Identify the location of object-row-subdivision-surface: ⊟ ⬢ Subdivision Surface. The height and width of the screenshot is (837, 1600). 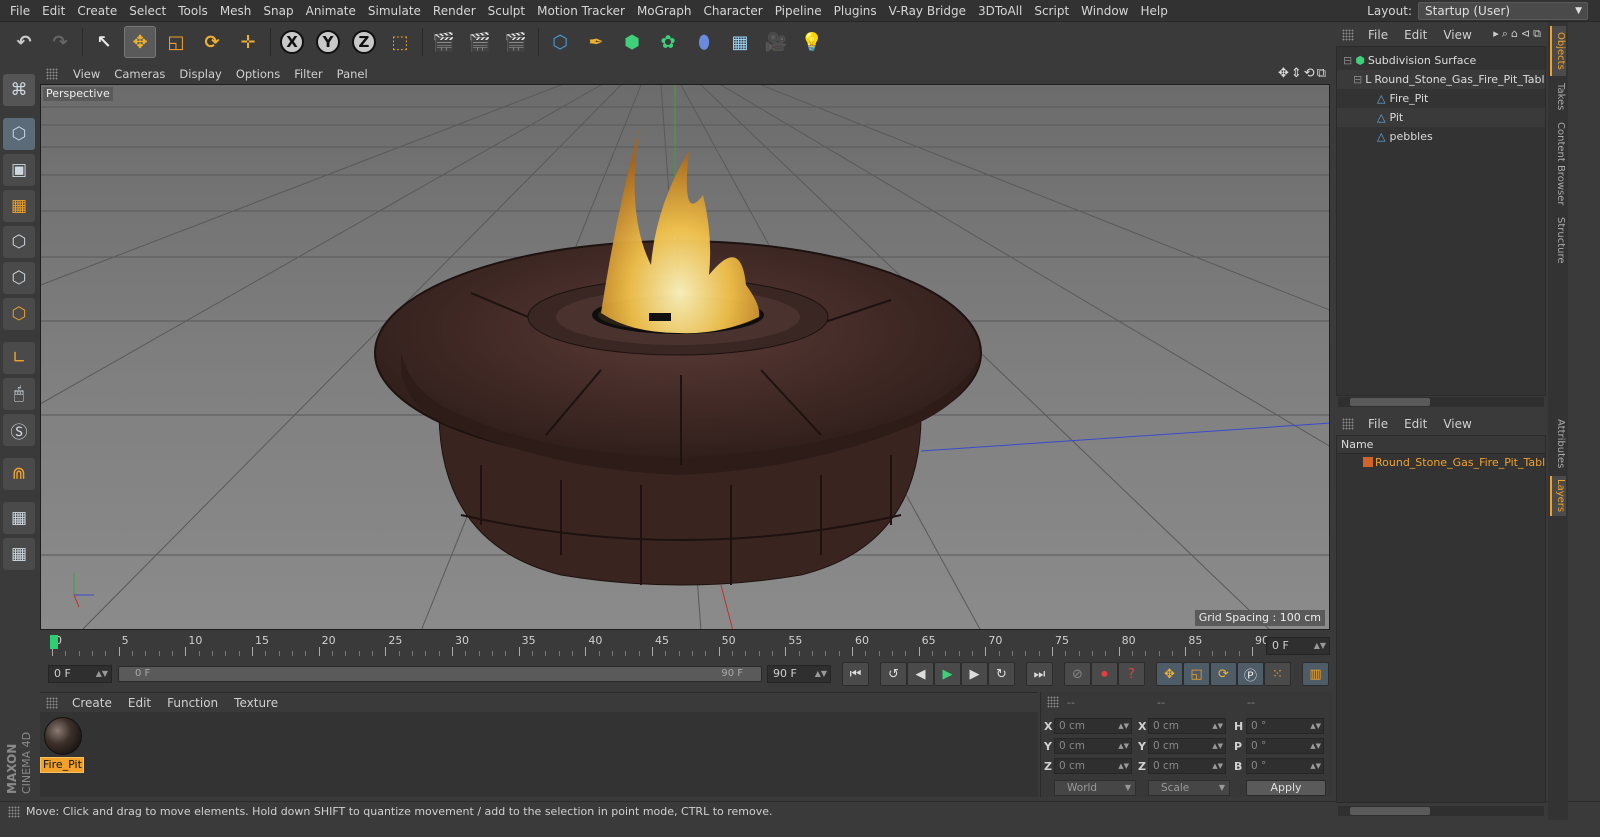
(1441, 60).